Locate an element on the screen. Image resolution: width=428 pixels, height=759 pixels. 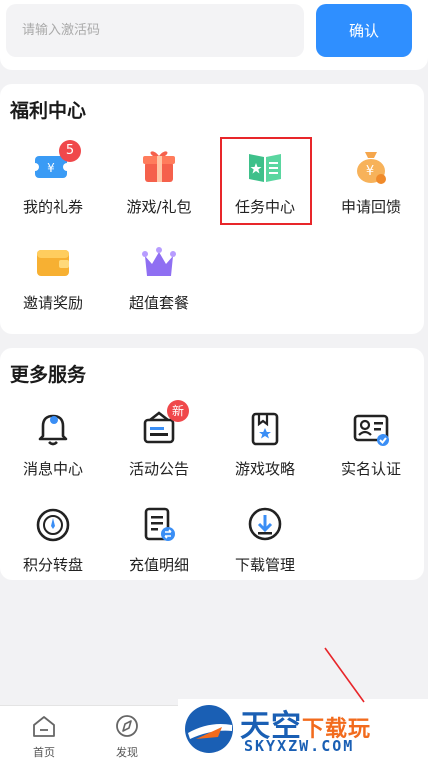
service-item-label: 消息中心 is located at coordinates (52, 469).